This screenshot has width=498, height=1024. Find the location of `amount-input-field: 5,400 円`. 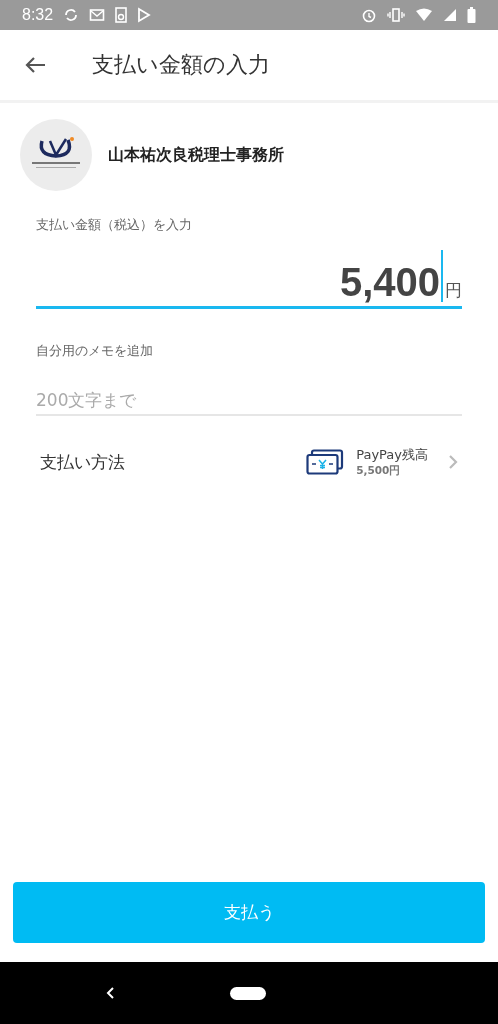

amount-input-field: 5,400 円 is located at coordinates (249, 278).